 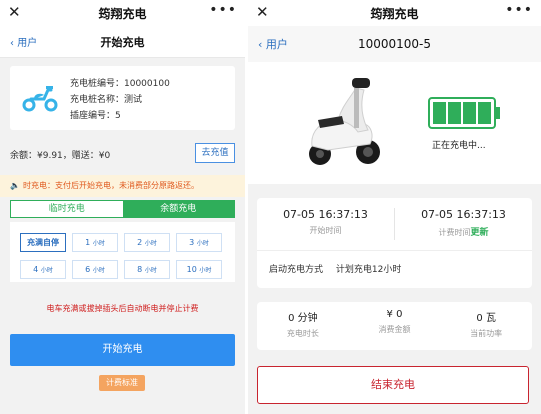 I want to click on option-8-hours: 8 小时, so click(x=147, y=269).